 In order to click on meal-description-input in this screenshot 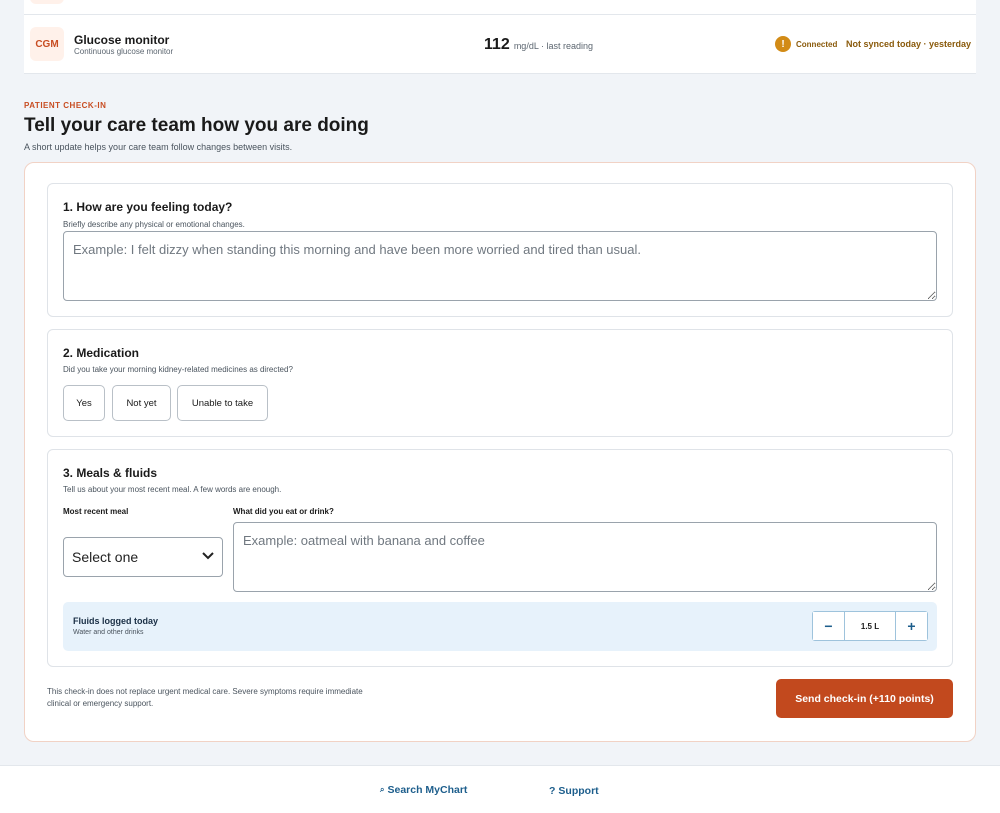, I will do `click(585, 557)`.